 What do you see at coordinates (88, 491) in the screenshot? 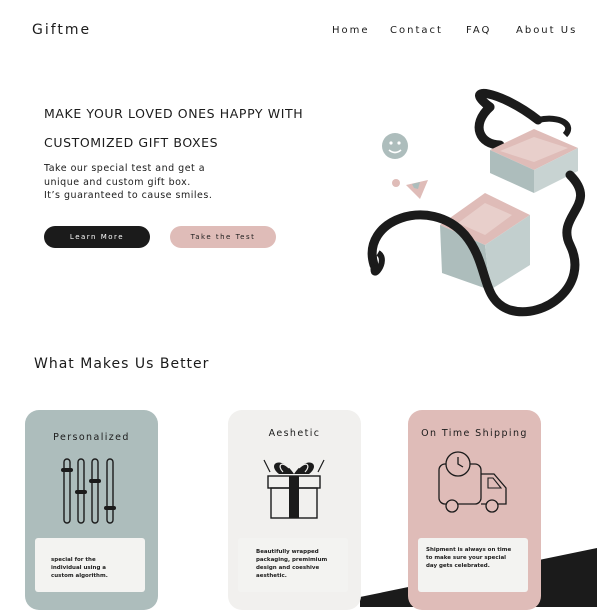
I see `sliders-icon` at bounding box center [88, 491].